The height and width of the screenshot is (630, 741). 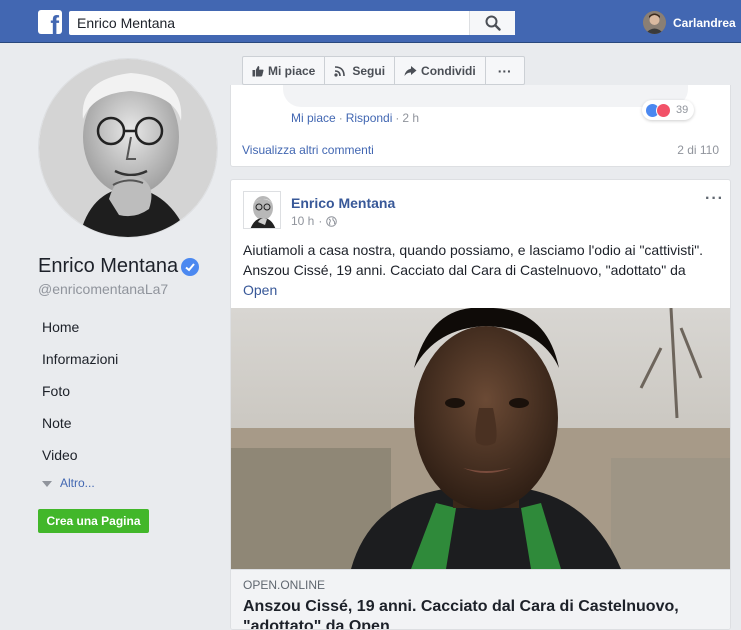 What do you see at coordinates (448, 70) in the screenshot?
I see `share-label: Condividi` at bounding box center [448, 70].